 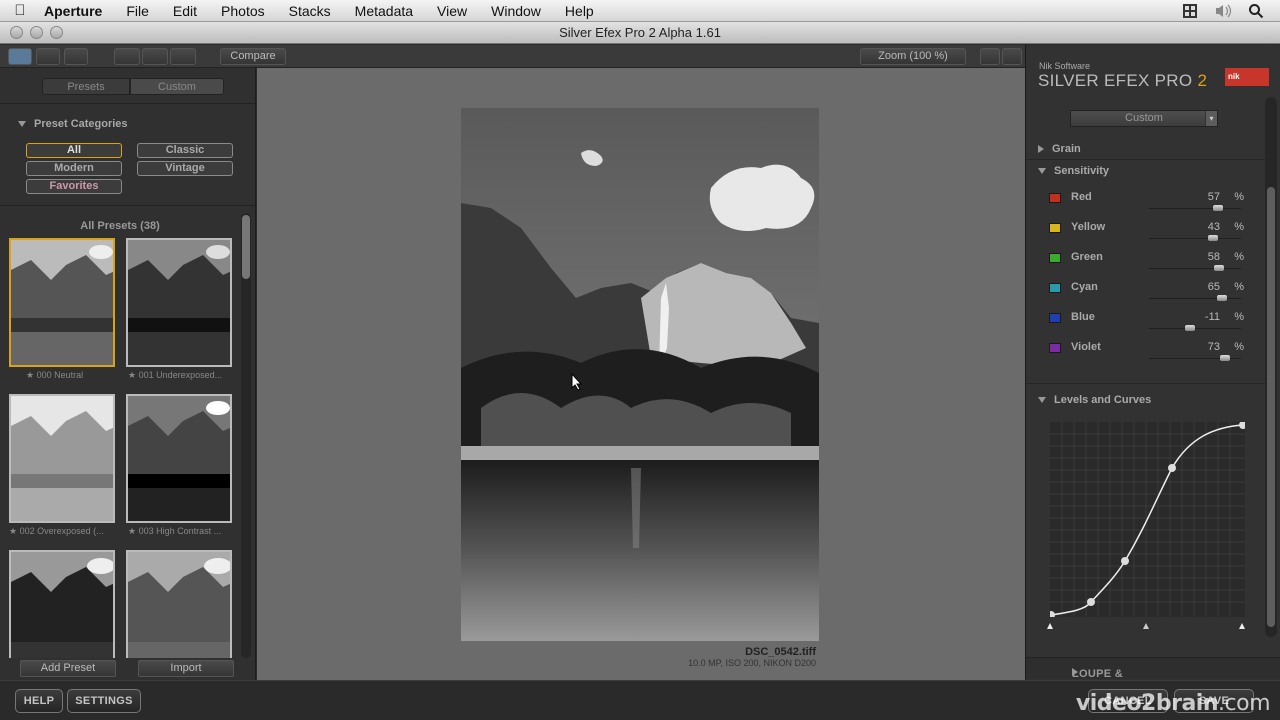 What do you see at coordinates (48, 56) in the screenshot?
I see `view-split-icon` at bounding box center [48, 56].